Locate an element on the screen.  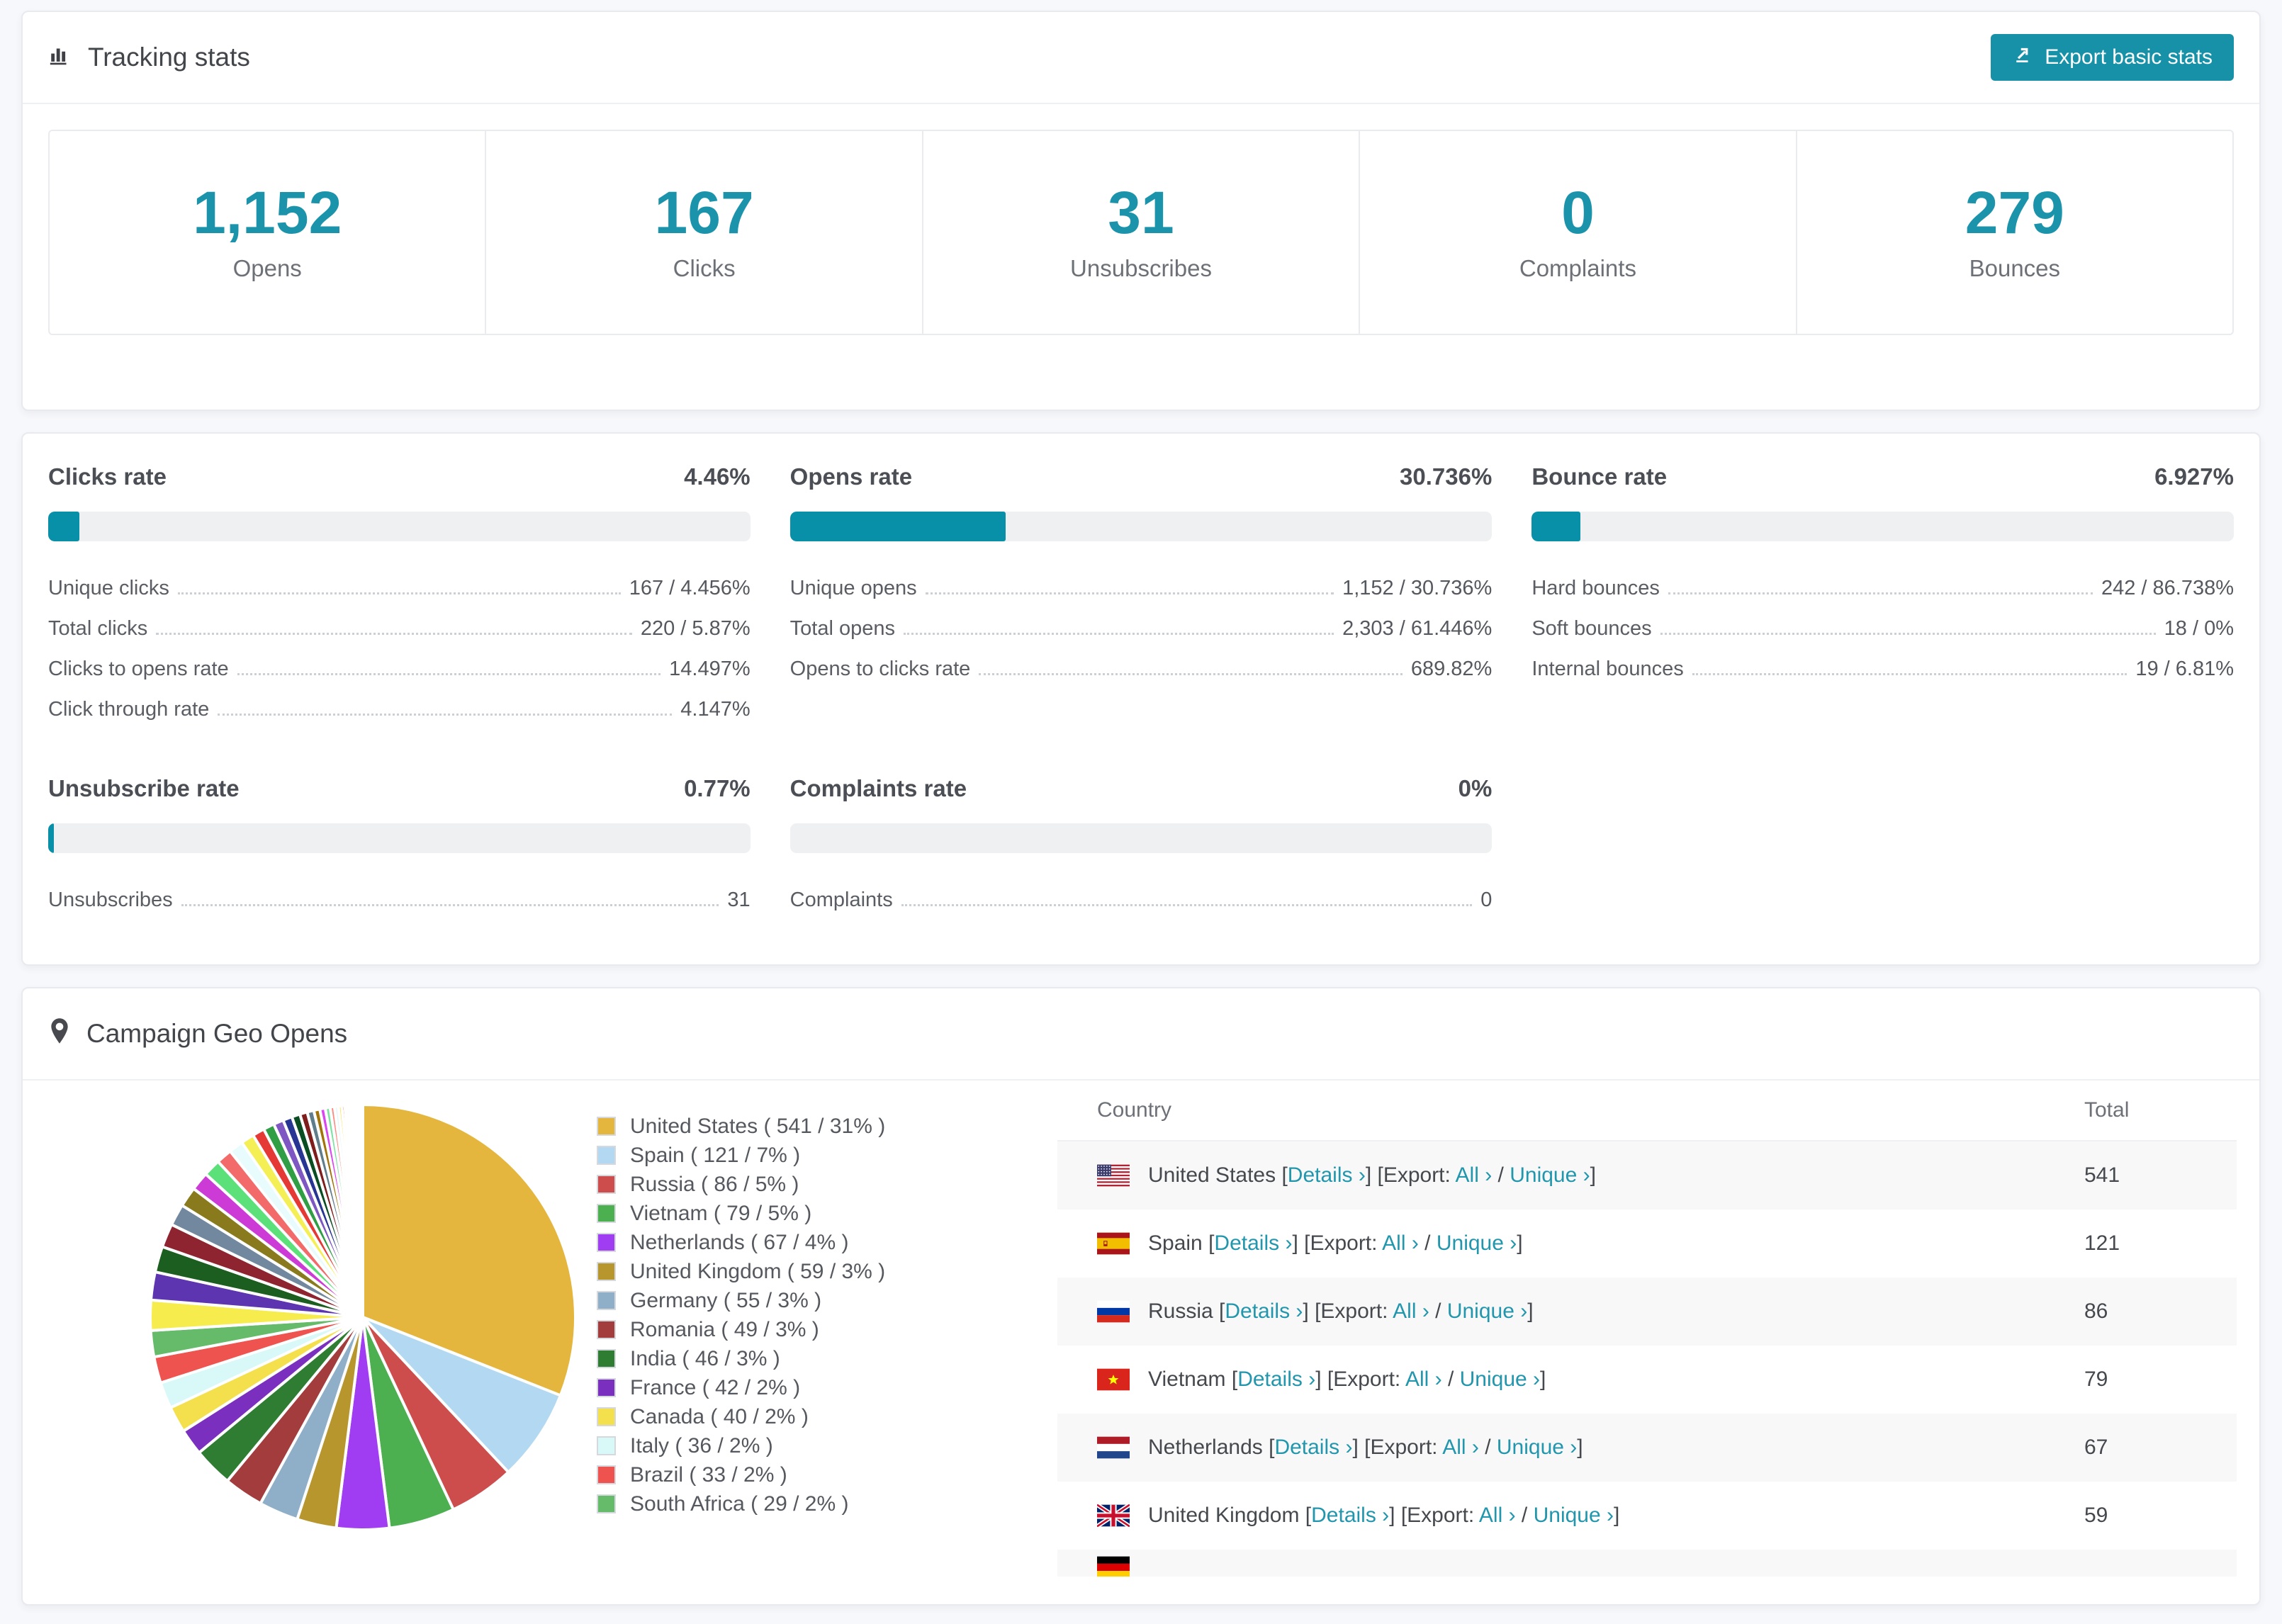
geo-title: Campaign Geo Opens is located at coordinates (217, 1033).